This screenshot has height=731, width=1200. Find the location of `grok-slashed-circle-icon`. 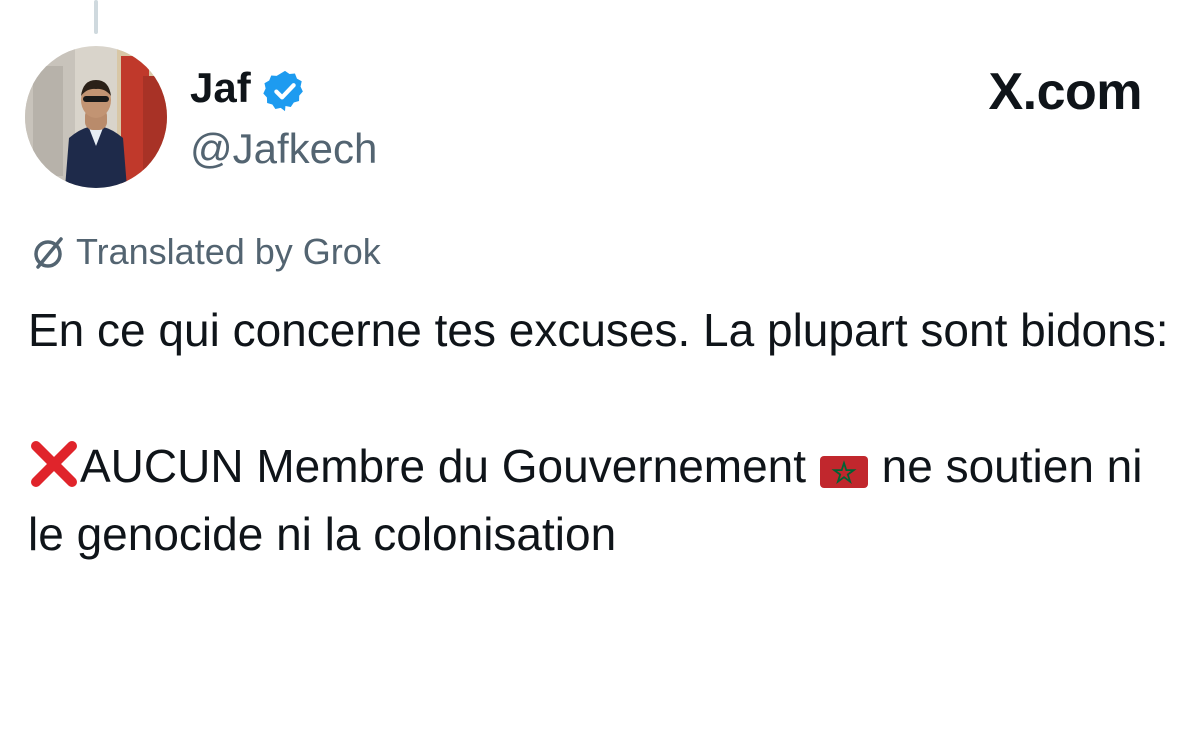

grok-slashed-circle-icon is located at coordinates (48, 253).